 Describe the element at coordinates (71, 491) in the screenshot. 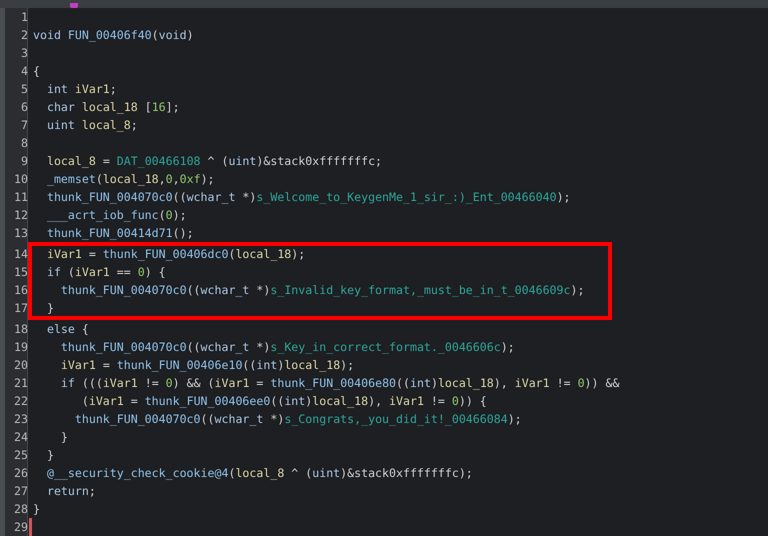

I see `code-line: return;` at that location.